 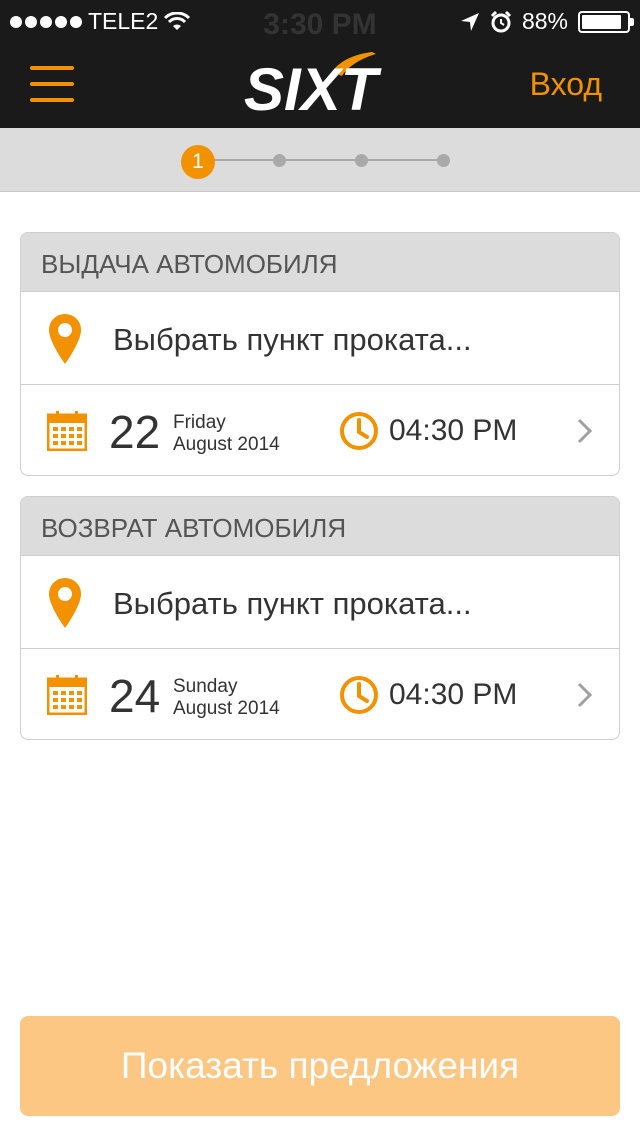 I want to click on menu-button, so click(x=52, y=84).